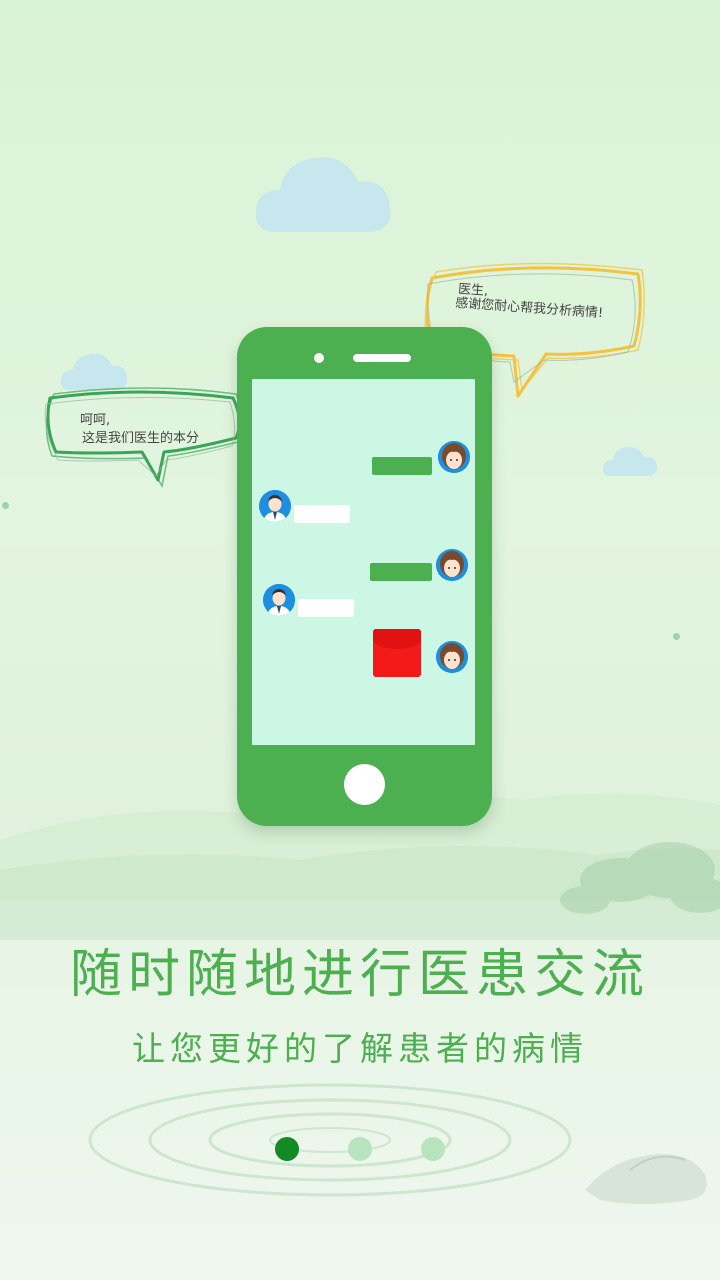 The image size is (720, 1280). What do you see at coordinates (397, 653) in the screenshot?
I see `red-packet-icon` at bounding box center [397, 653].